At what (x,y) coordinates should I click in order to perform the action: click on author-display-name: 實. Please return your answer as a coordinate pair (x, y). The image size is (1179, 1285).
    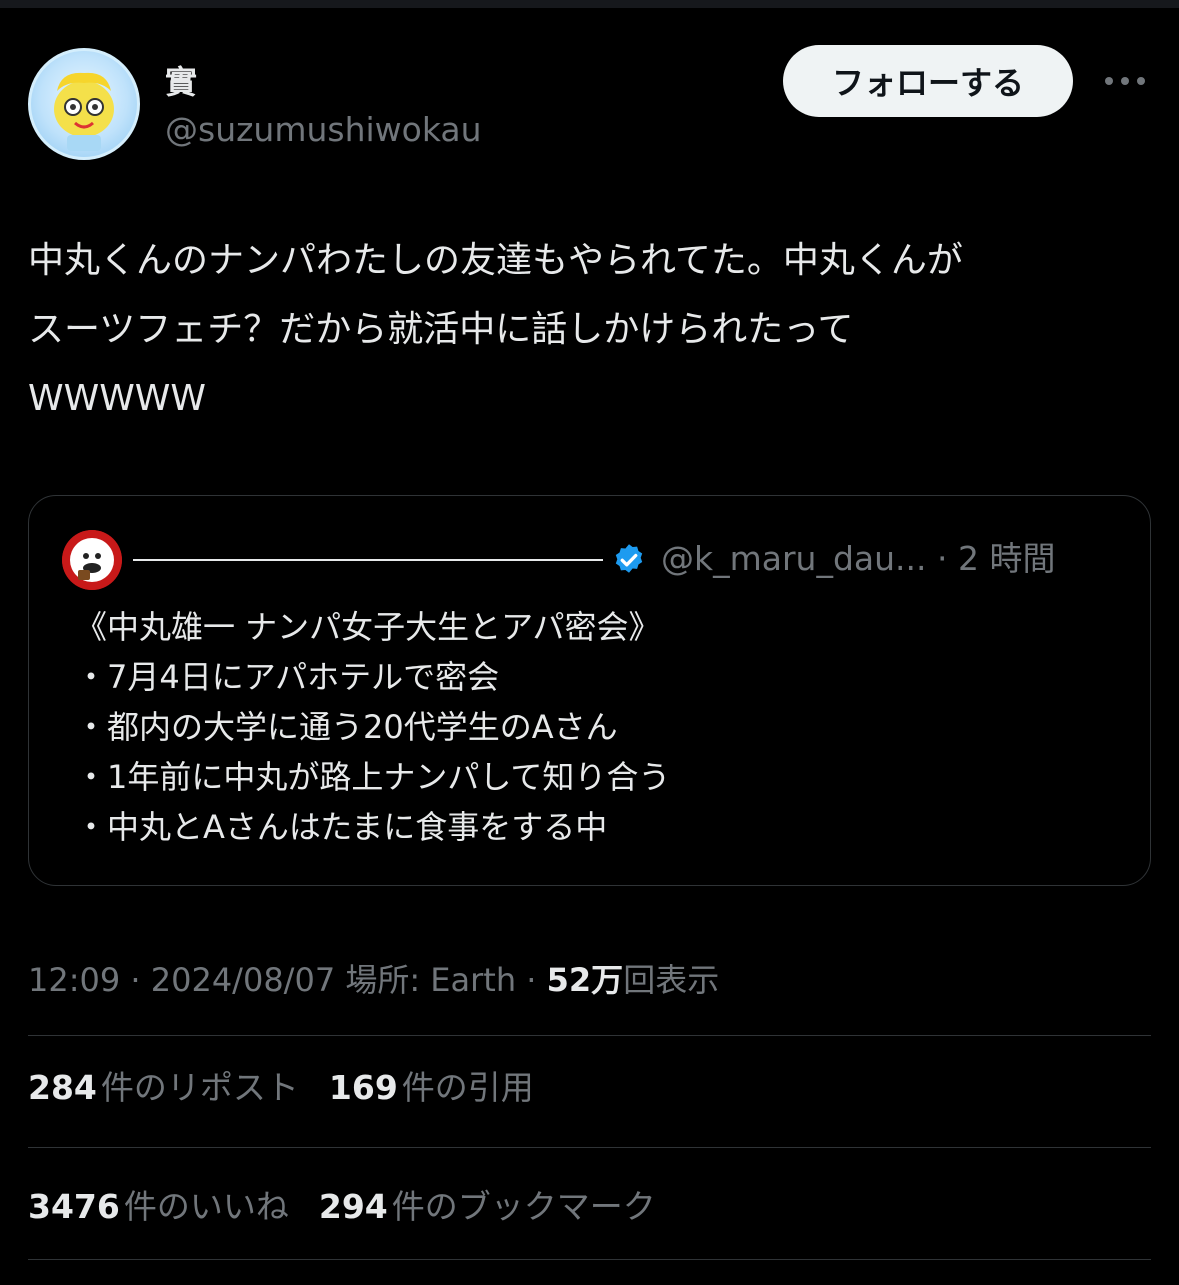
    Looking at the image, I should click on (181, 82).